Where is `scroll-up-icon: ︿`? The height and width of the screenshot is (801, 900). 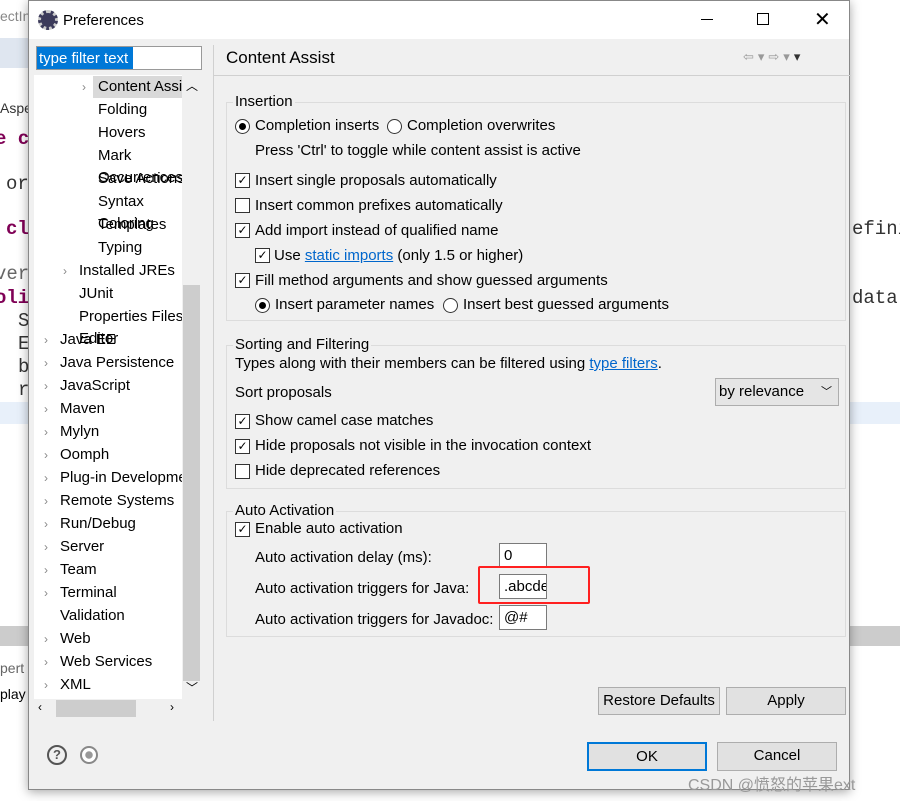
scroll-up-icon: ︿ is located at coordinates (192, 85).